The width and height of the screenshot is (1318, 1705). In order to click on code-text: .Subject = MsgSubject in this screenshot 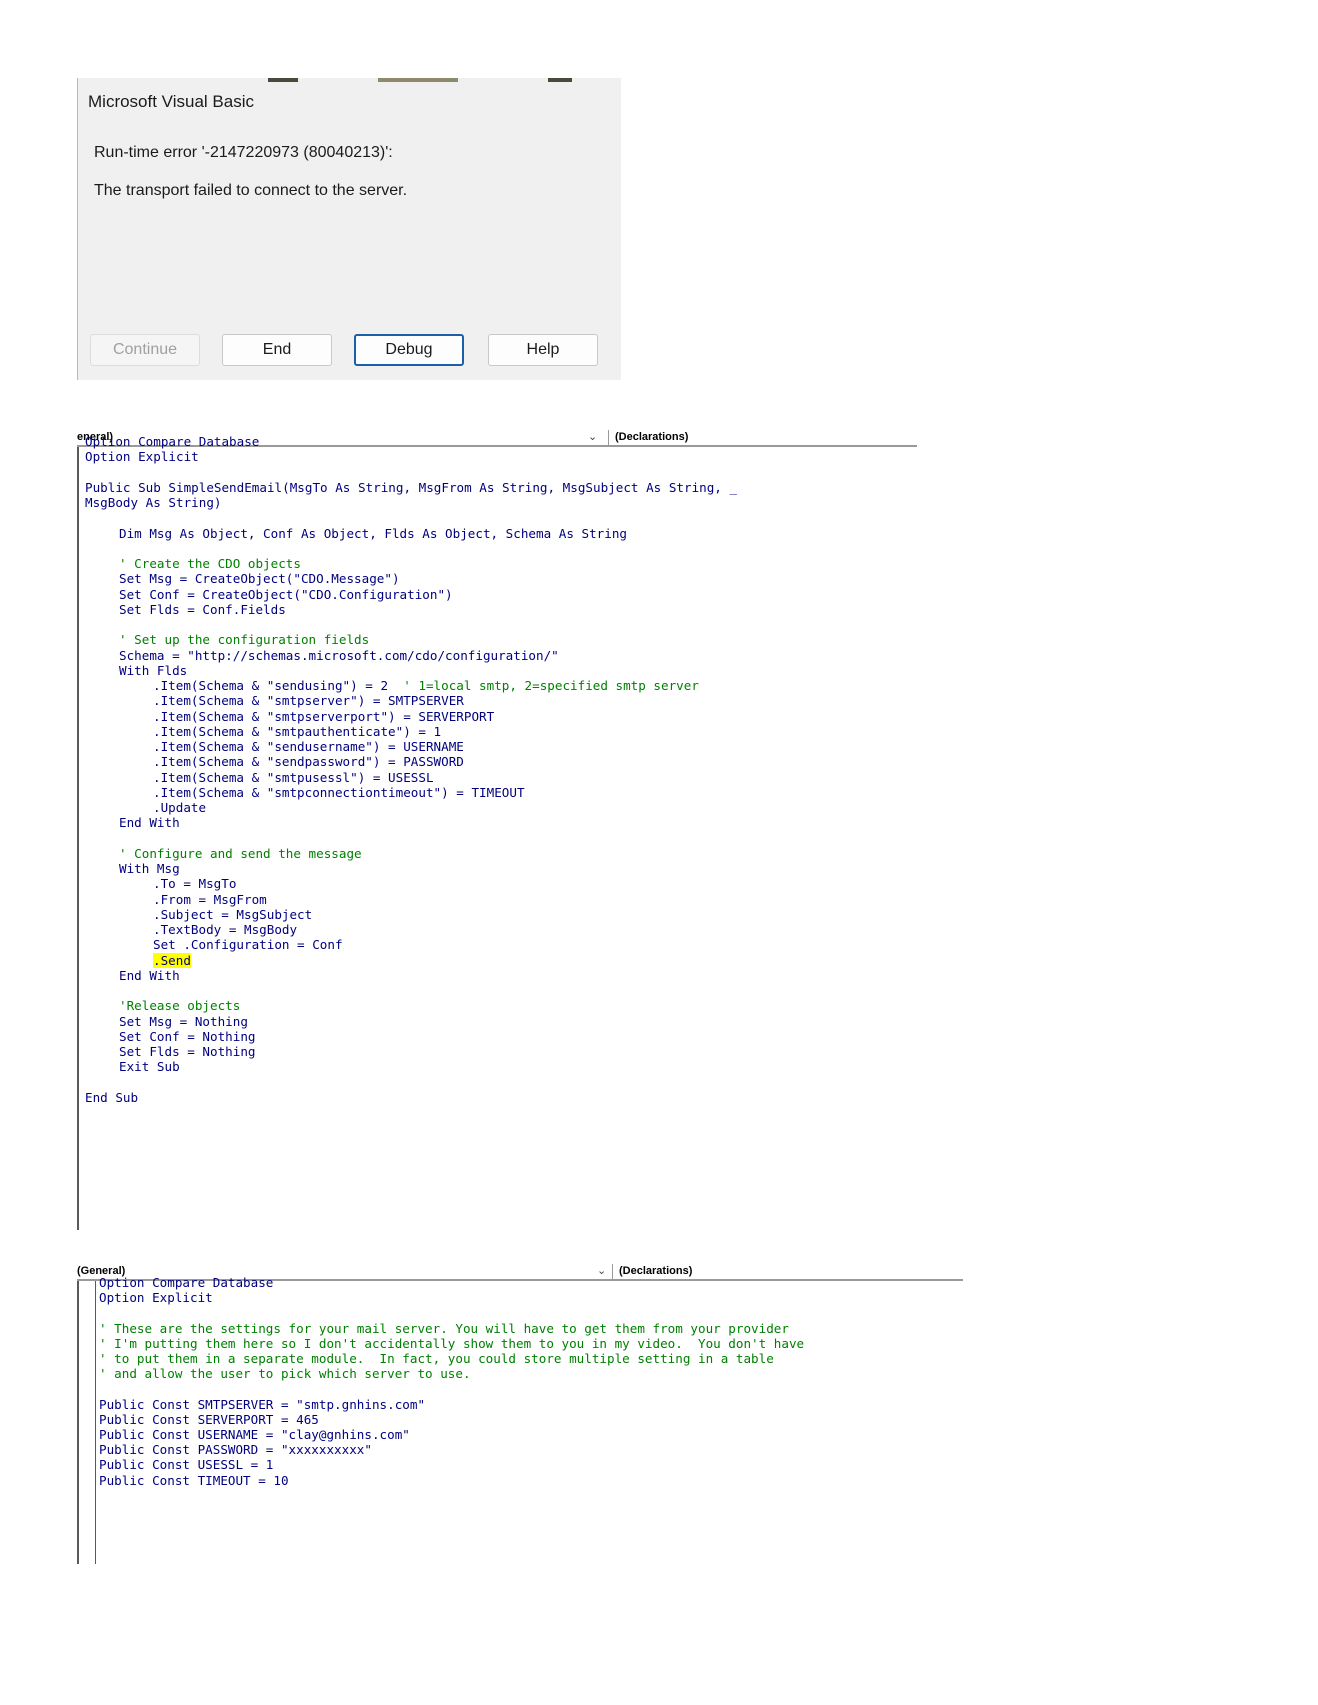, I will do `click(233, 914)`.